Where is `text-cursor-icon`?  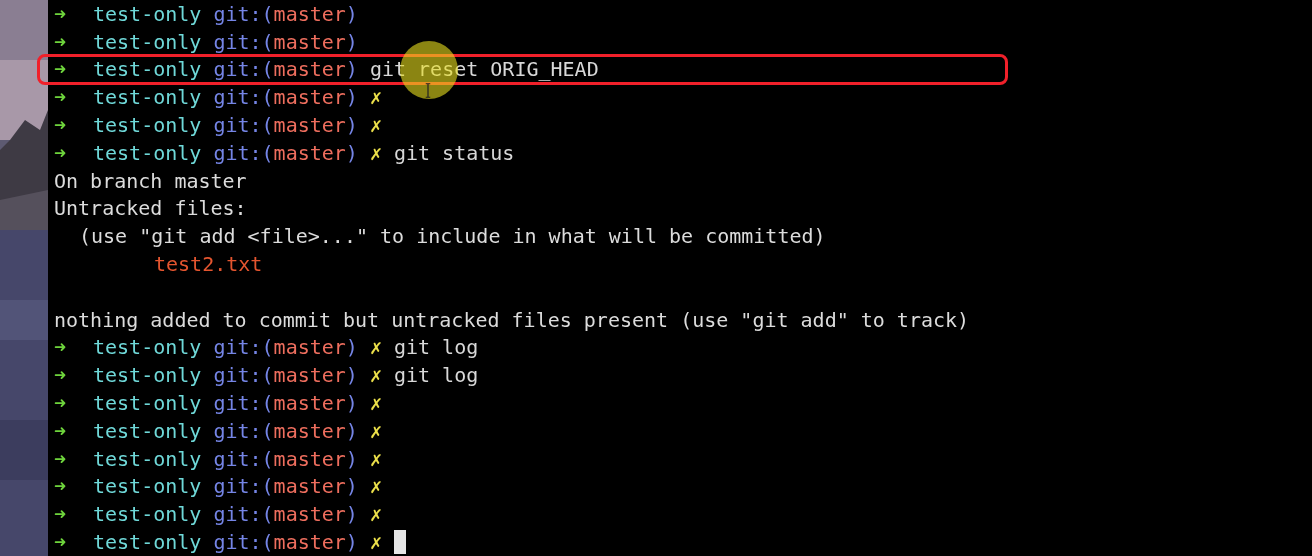 text-cursor-icon is located at coordinates (428, 90).